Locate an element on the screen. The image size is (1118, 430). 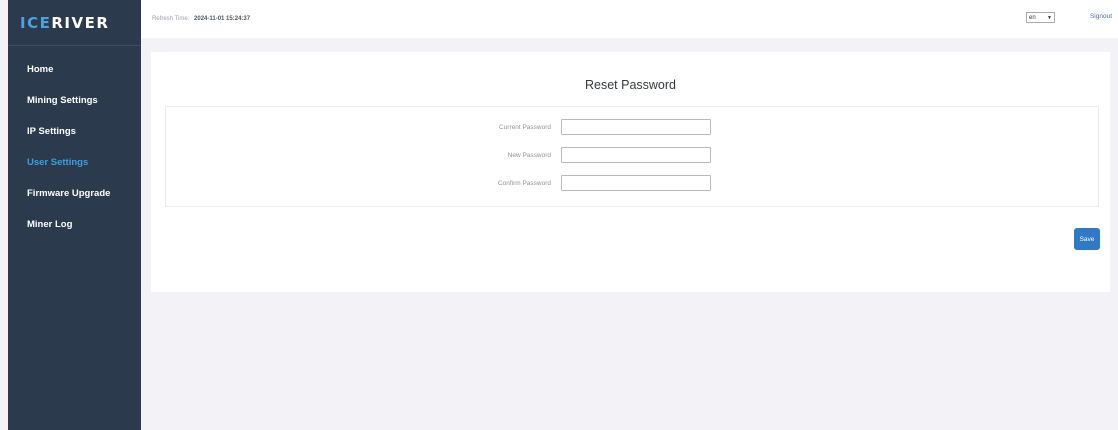
sidebar-item-ip-settings: IP Settings is located at coordinates (74, 131).